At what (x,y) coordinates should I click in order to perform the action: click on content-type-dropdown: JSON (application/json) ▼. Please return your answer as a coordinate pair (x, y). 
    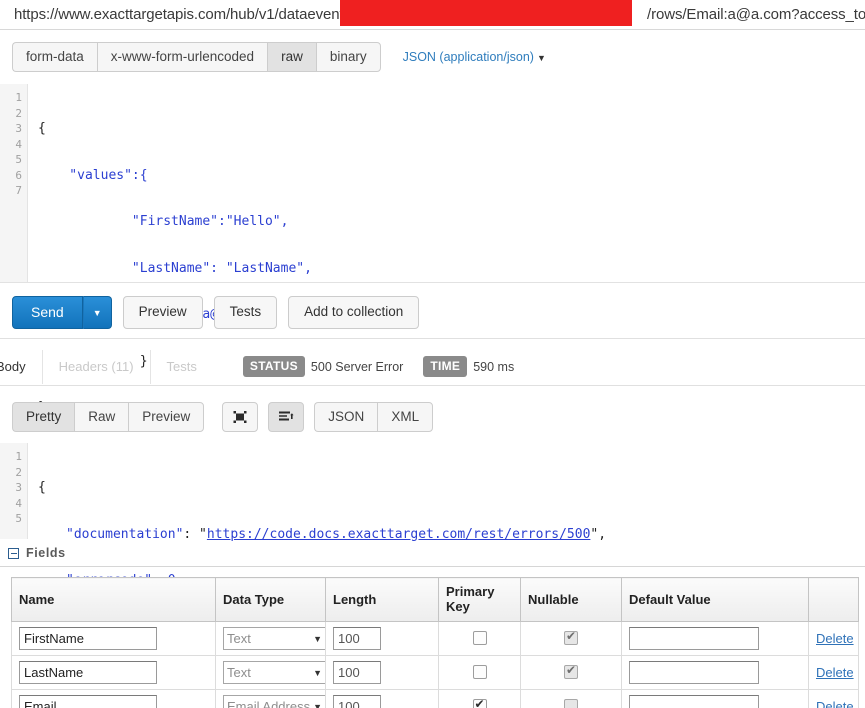
    Looking at the image, I should click on (474, 57).